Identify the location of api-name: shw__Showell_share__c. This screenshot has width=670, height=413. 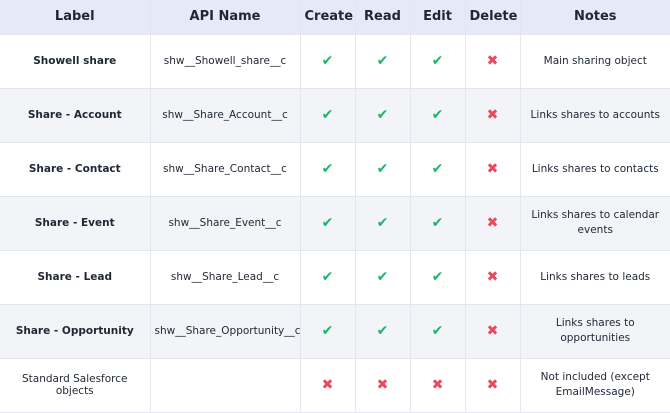
(225, 61).